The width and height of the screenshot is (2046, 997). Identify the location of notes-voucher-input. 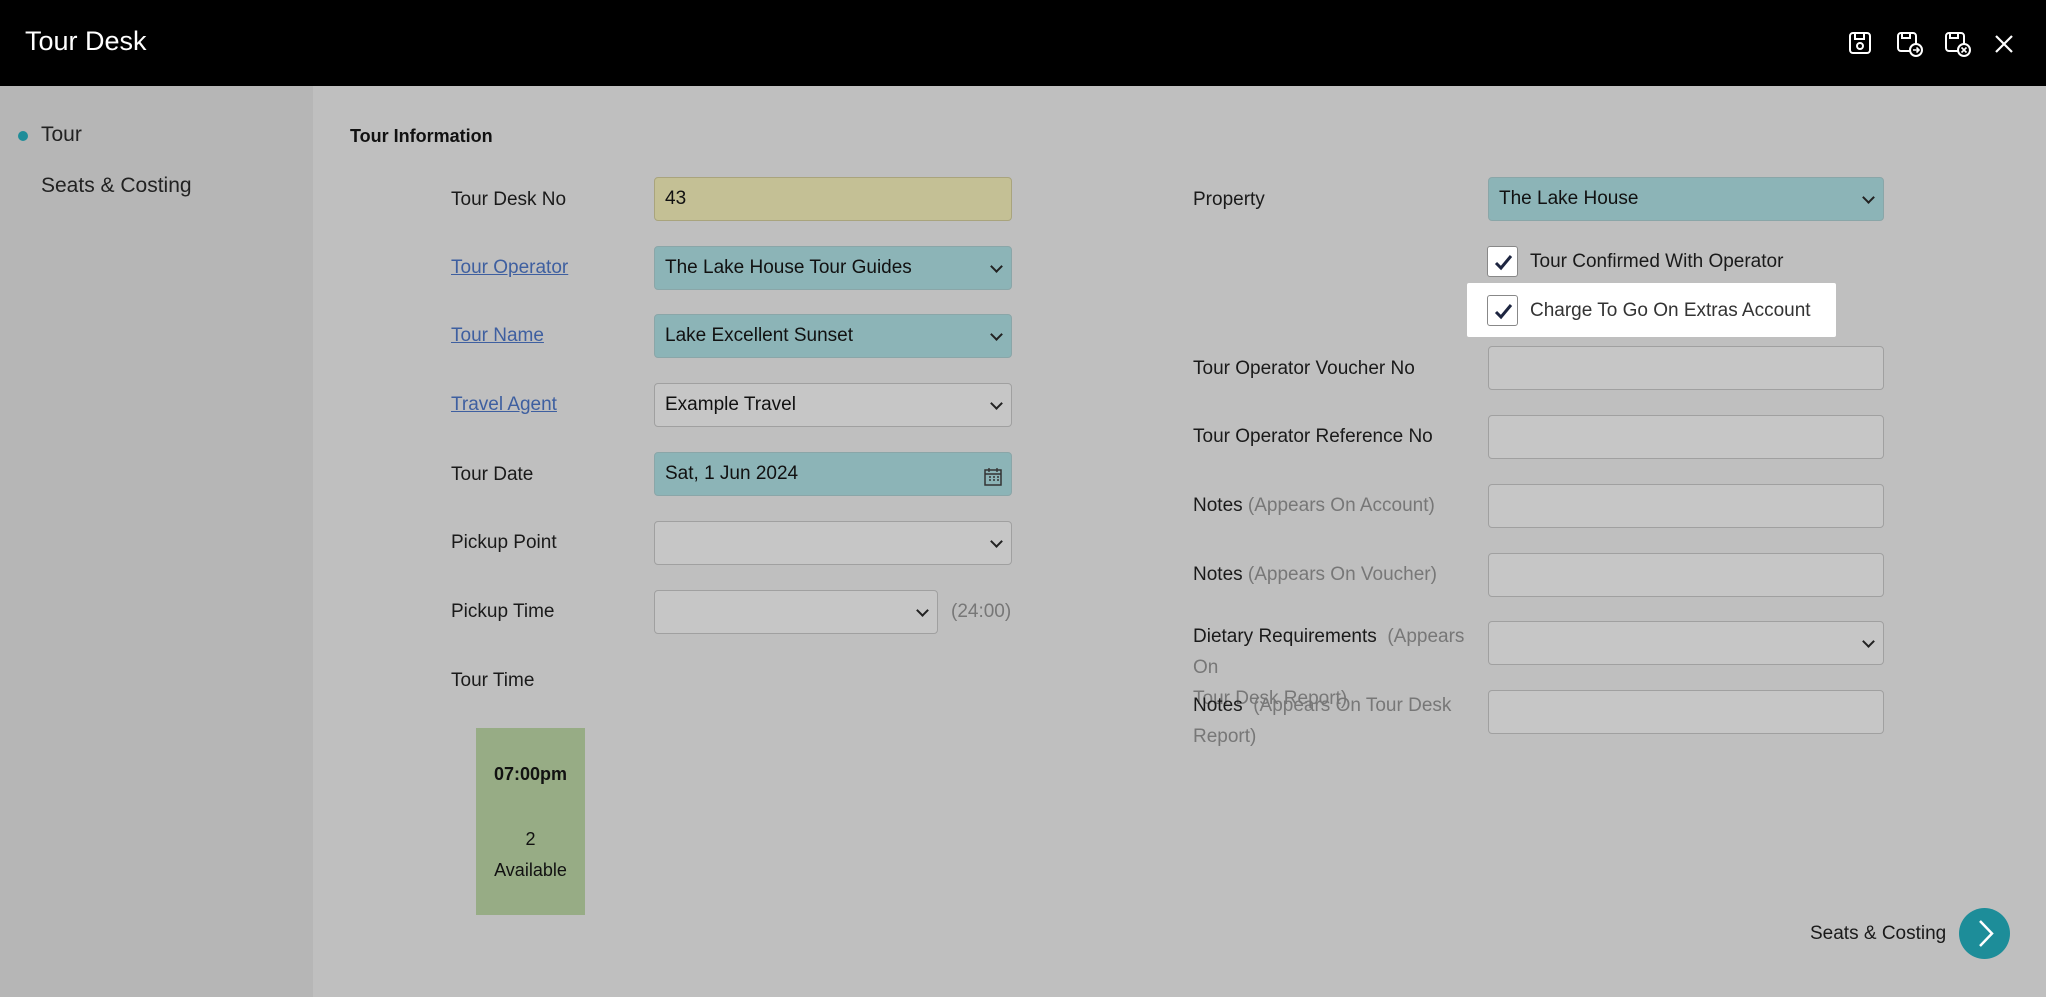
(1686, 575).